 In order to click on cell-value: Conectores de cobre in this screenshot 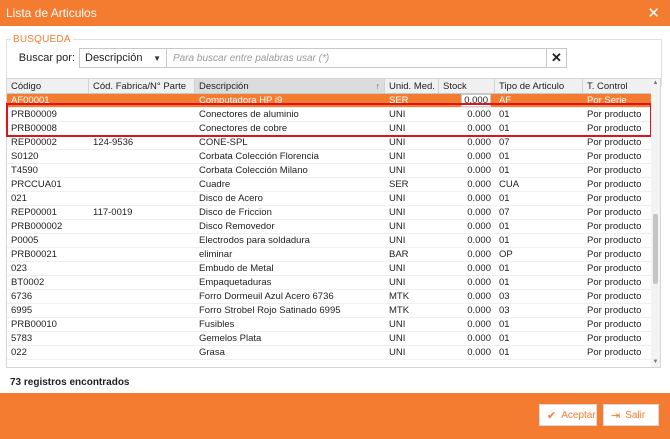, I will do `click(243, 128)`.